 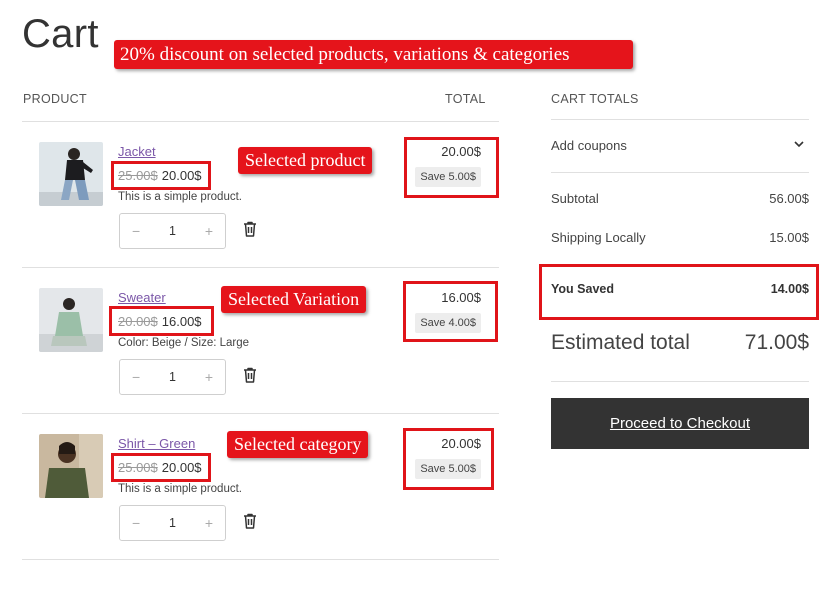 What do you see at coordinates (789, 237) in the screenshot?
I see `shipping-value: 15.00$` at bounding box center [789, 237].